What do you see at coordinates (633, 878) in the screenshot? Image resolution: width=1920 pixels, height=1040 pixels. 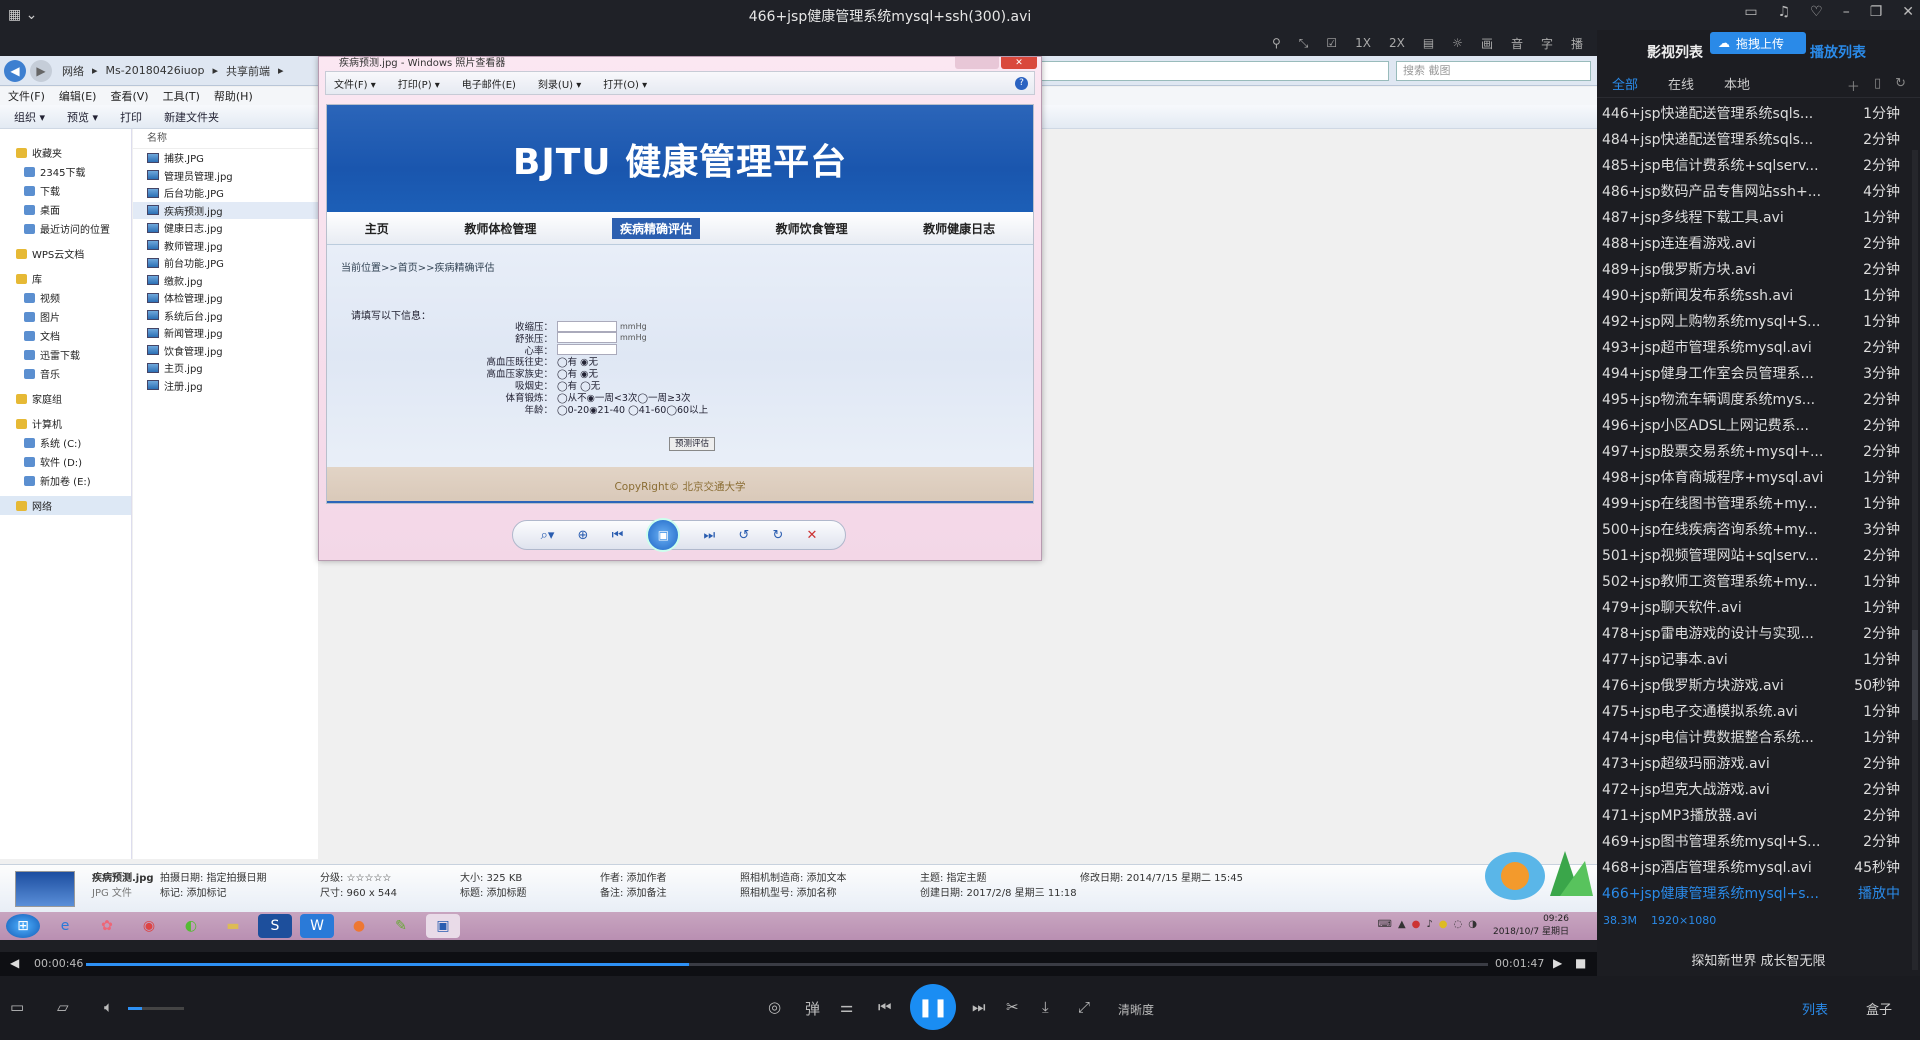 I see `detail-author: 作者: 添加作者` at bounding box center [633, 878].